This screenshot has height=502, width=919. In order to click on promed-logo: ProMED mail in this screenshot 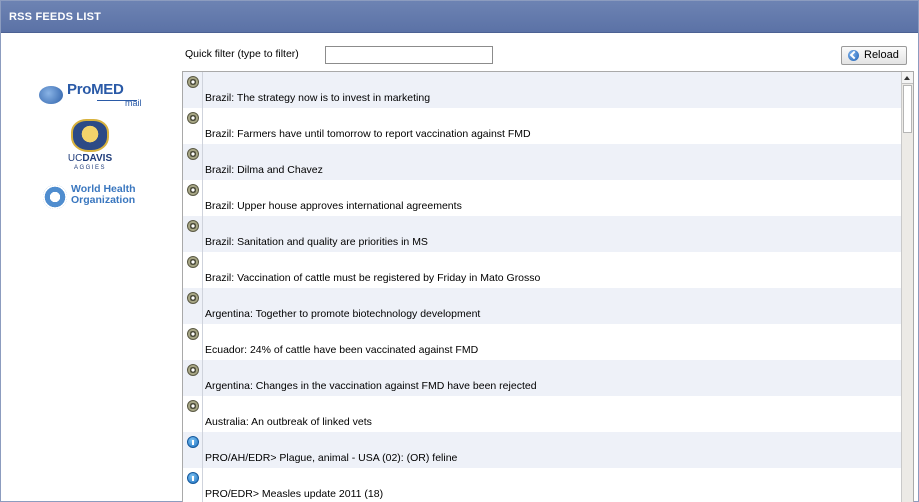, I will do `click(94, 94)`.